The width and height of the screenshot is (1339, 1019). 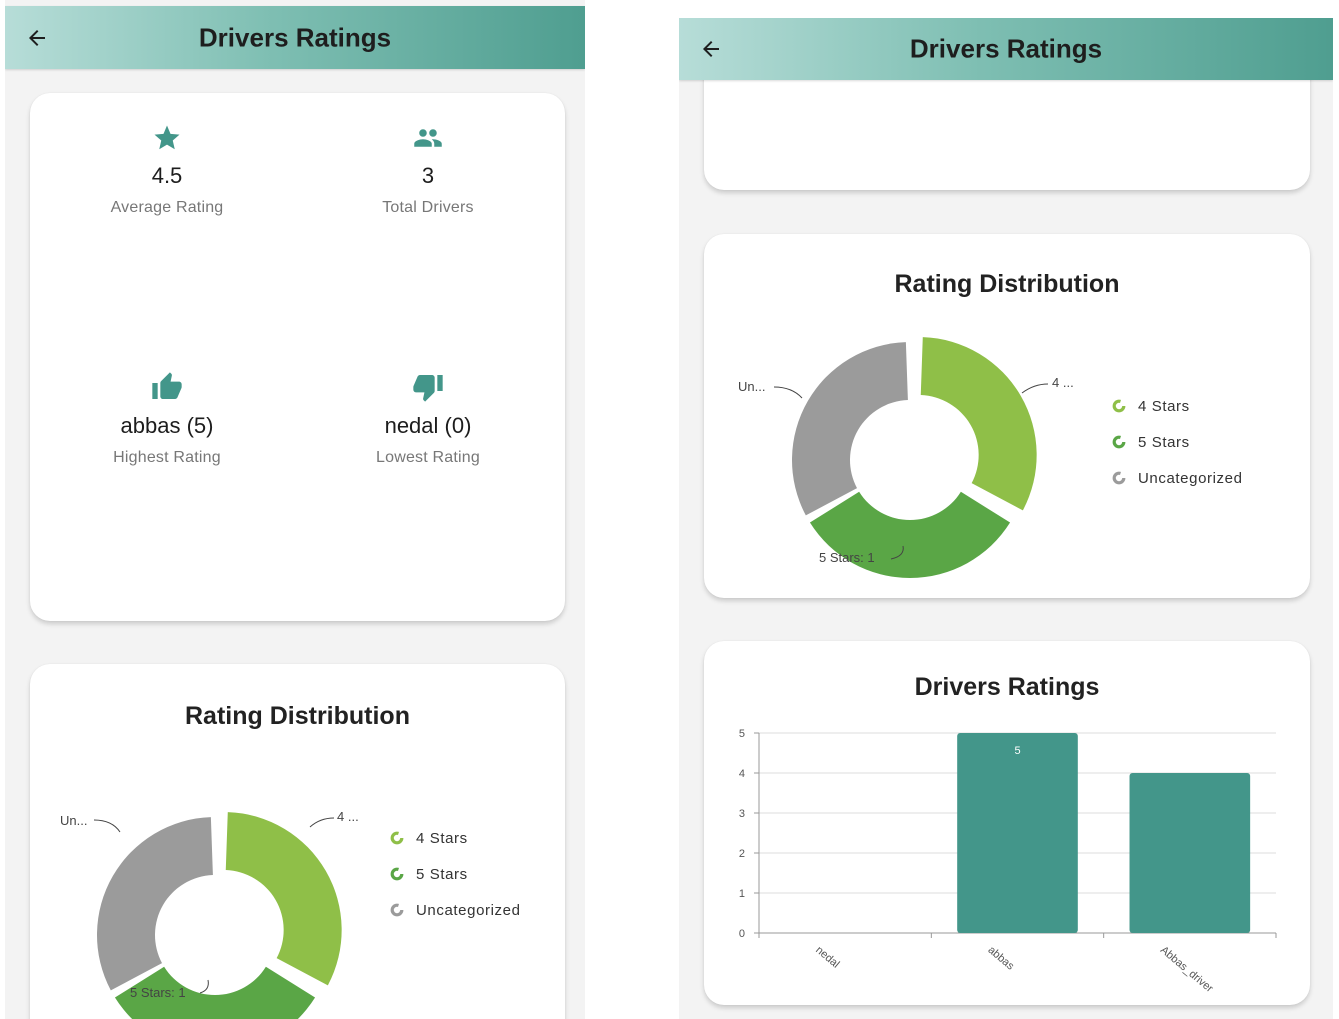 What do you see at coordinates (428, 457) in the screenshot?
I see `lowest-rating-label: Lowest Rating` at bounding box center [428, 457].